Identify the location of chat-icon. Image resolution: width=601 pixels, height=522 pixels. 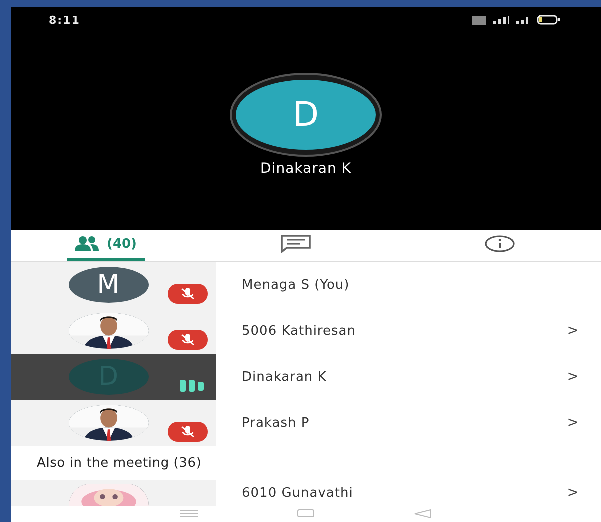
(296, 244).